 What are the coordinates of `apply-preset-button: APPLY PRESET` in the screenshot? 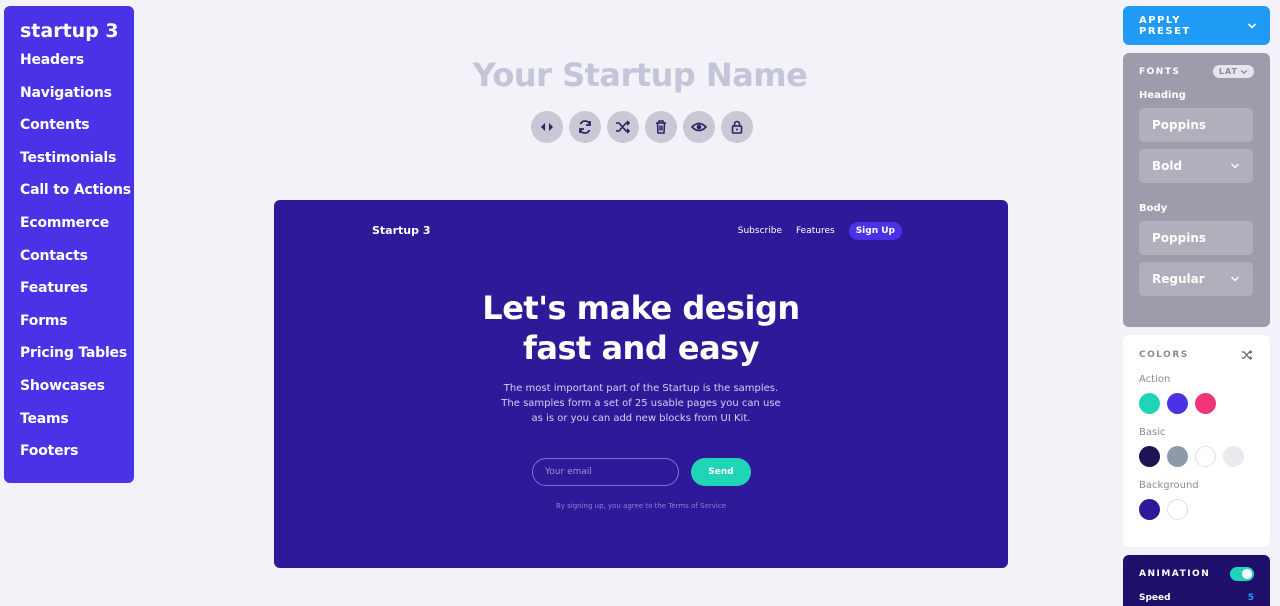 It's located at (1196, 25).